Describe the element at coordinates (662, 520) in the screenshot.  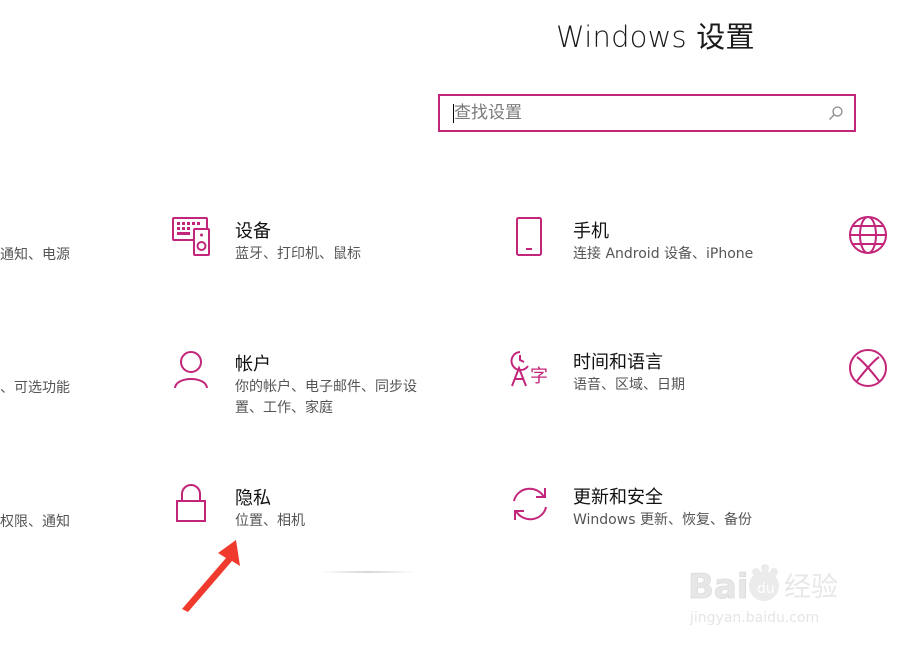
I see `tile-desc: Windows 更新、恢复、备份` at that location.